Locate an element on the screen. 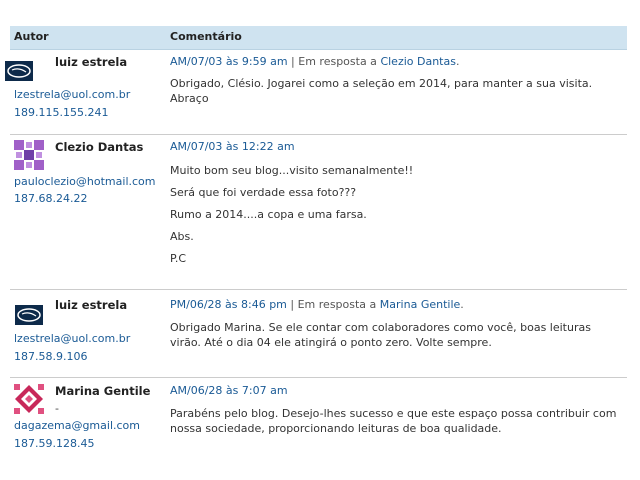  author-name: Marina Gentile is located at coordinates (102, 391).